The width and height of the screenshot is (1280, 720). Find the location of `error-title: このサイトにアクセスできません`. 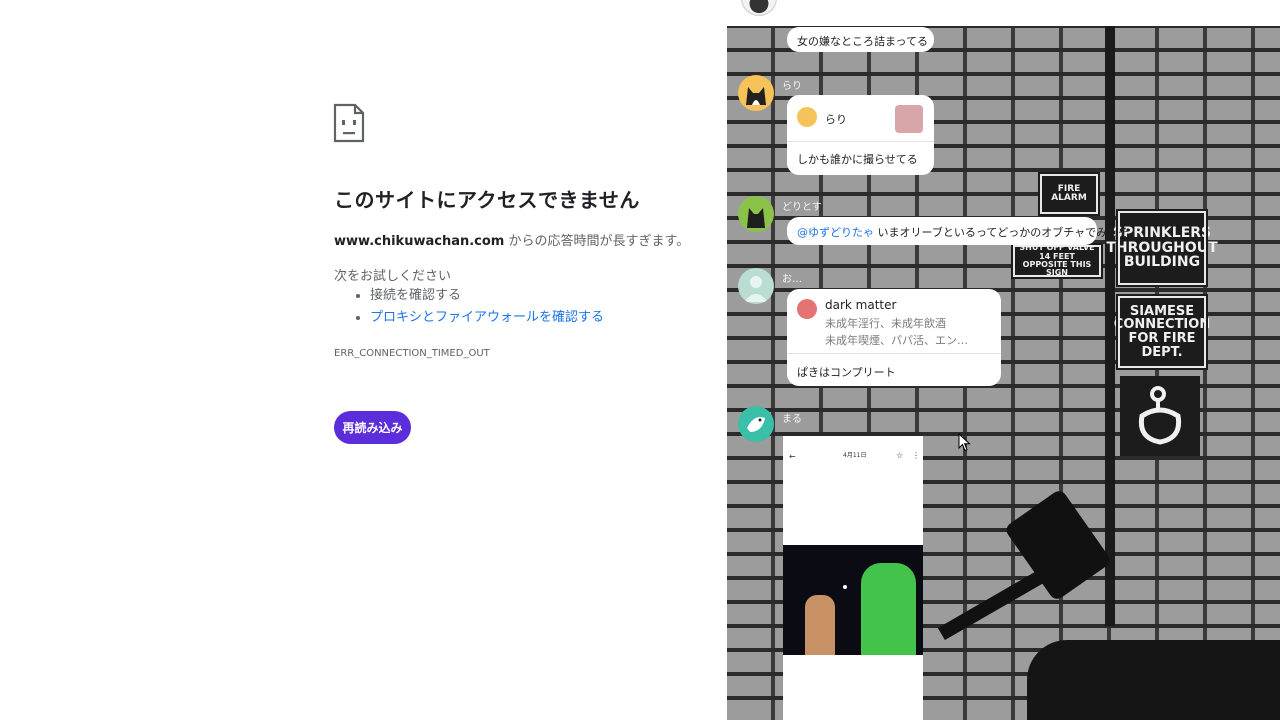

error-title: このサイトにアクセスできません is located at coordinates (487, 200).